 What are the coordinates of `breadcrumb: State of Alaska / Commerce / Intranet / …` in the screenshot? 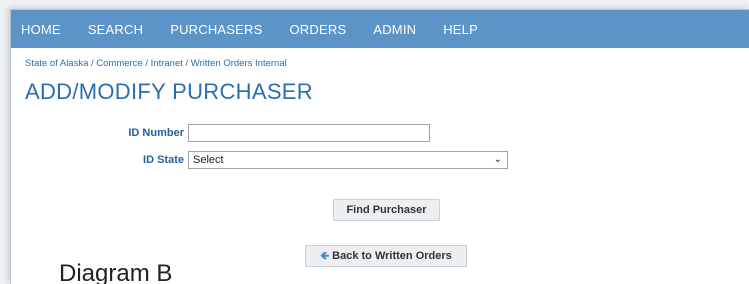 It's located at (156, 63).